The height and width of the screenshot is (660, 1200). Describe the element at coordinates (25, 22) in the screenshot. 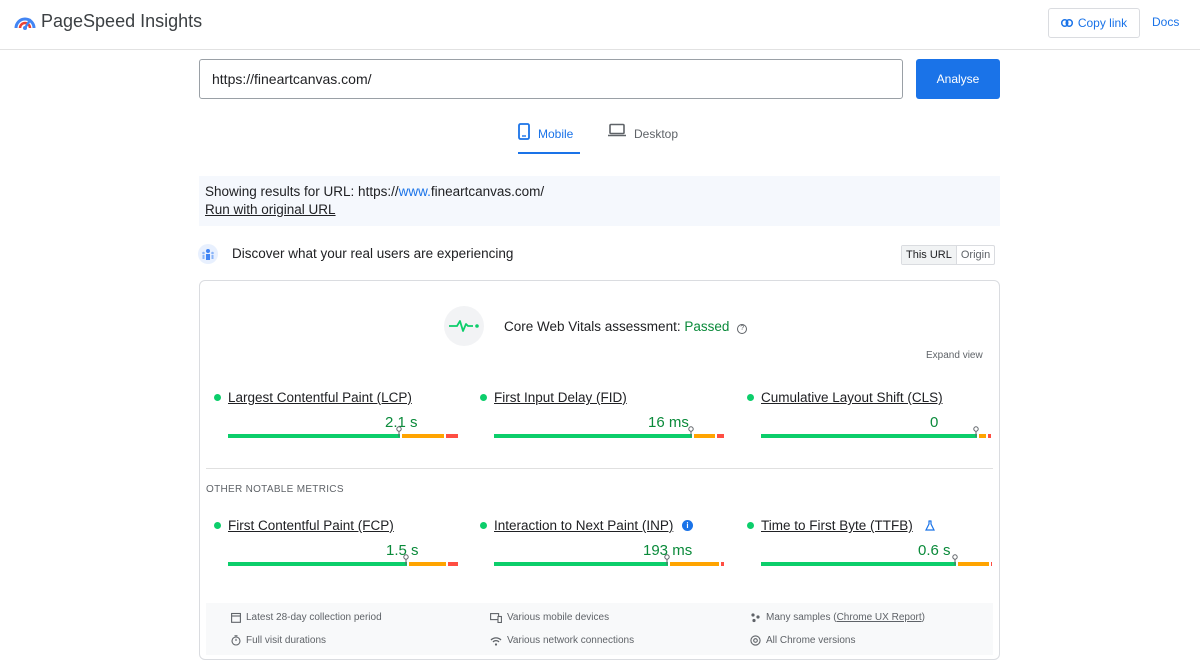

I see `pagespeed-logo-icon` at that location.